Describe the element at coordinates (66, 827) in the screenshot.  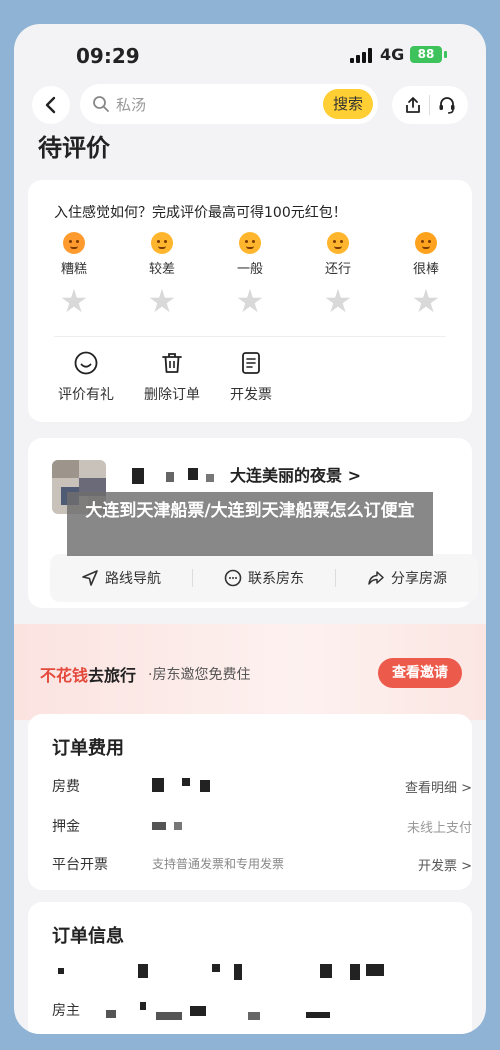
I see `fee-label: 押金` at that location.